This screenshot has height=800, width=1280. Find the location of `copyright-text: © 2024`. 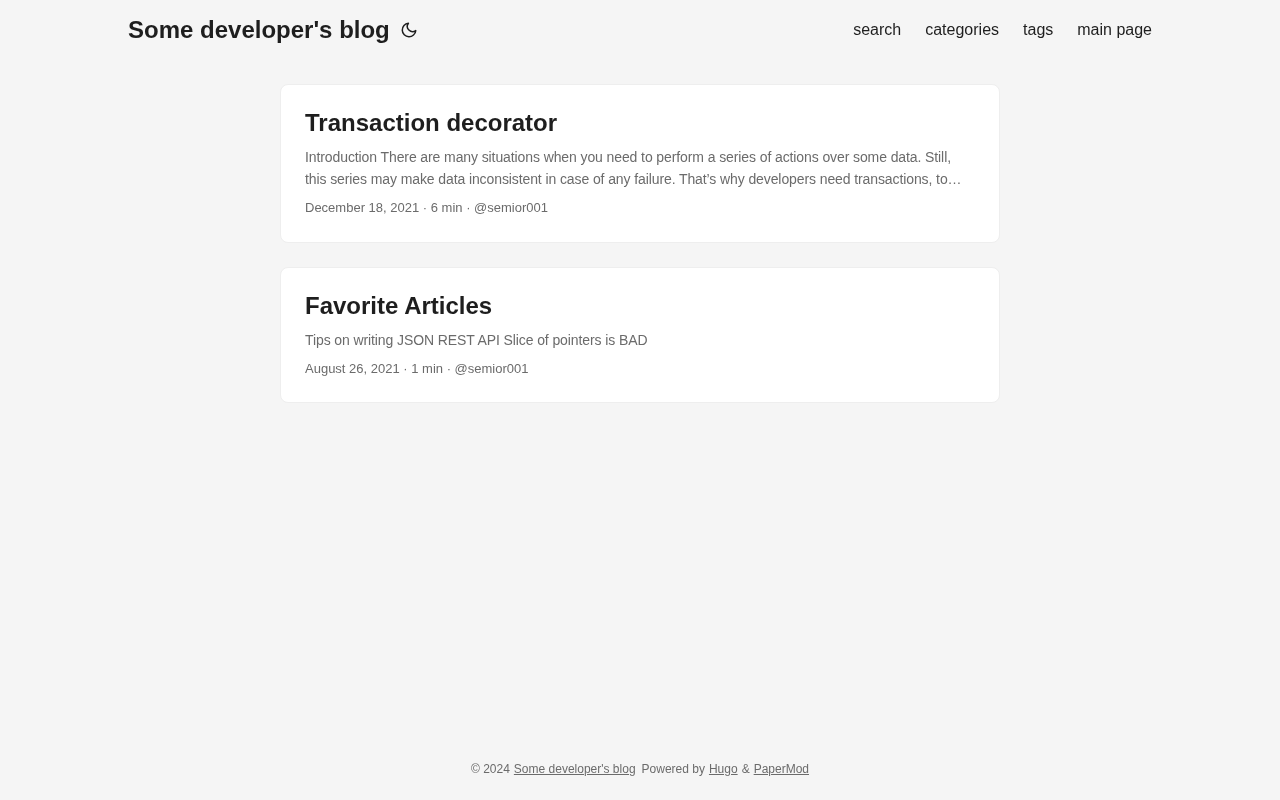

copyright-text: © 2024 is located at coordinates (490, 769).